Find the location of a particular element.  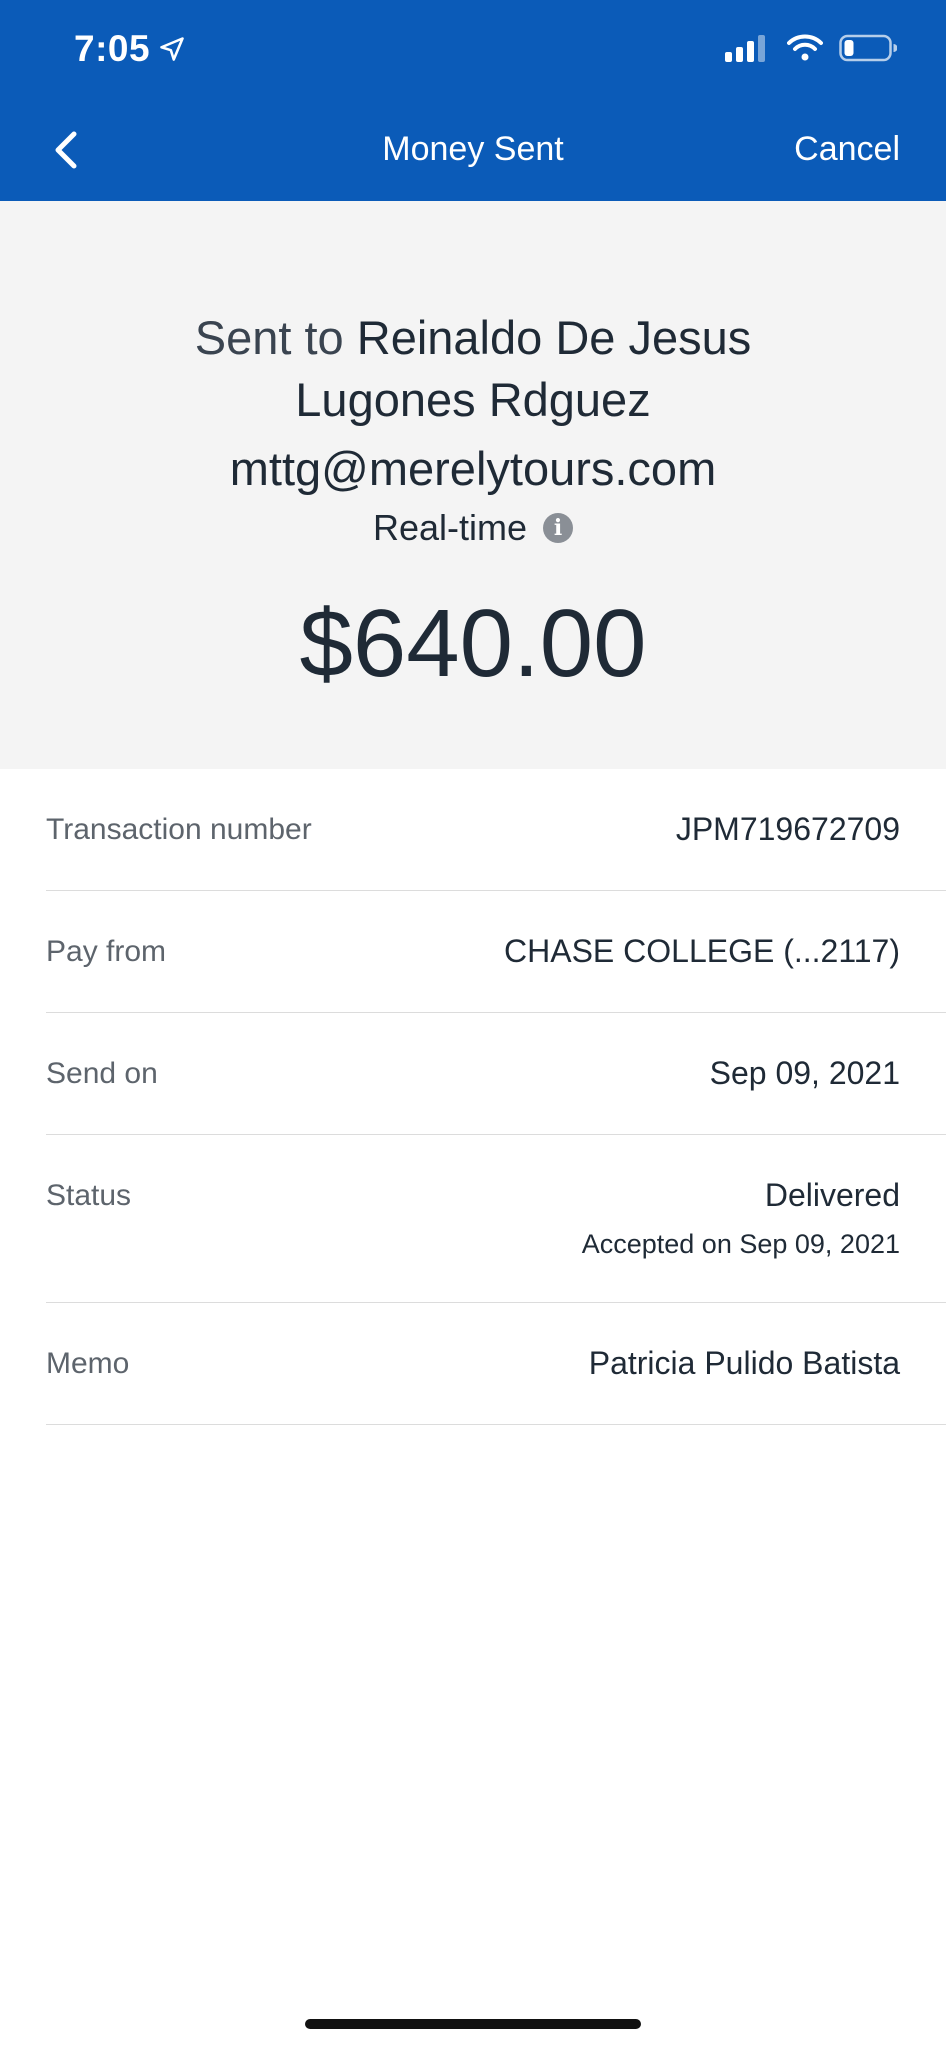

info-icon: i is located at coordinates (558, 528).